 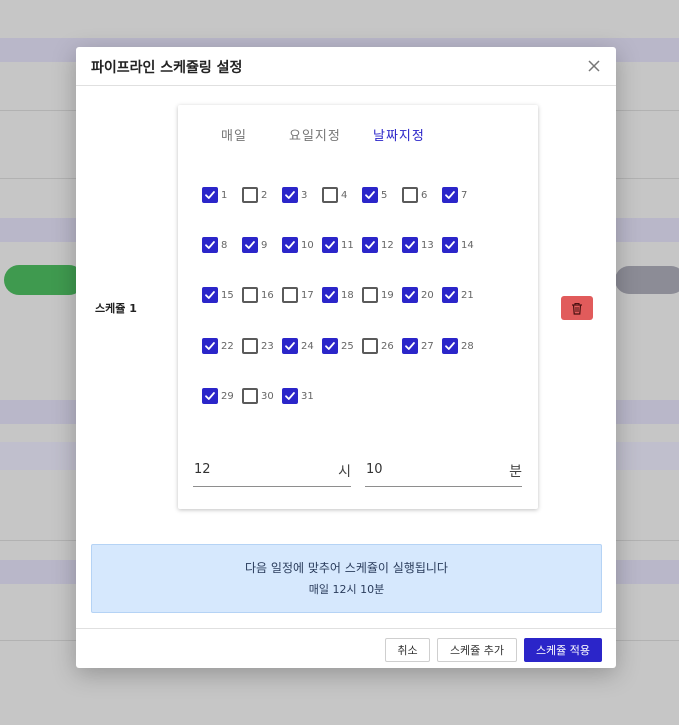 I want to click on day-checkbox: 4, so click(x=334, y=195).